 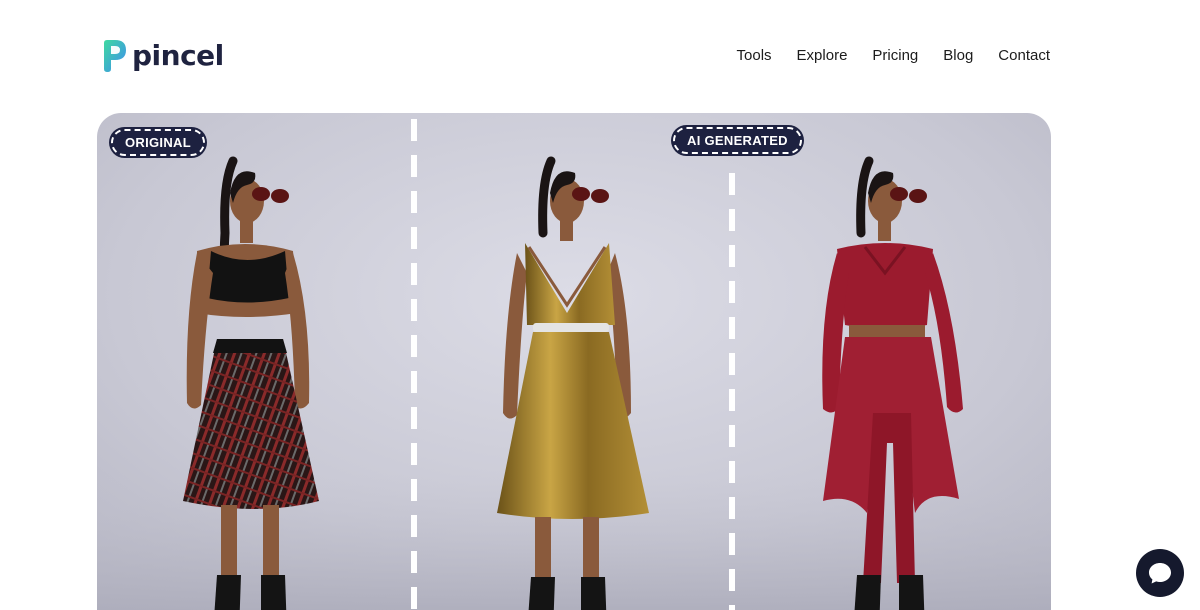 What do you see at coordinates (1024, 56) in the screenshot?
I see `nav-contact: Contact` at bounding box center [1024, 56].